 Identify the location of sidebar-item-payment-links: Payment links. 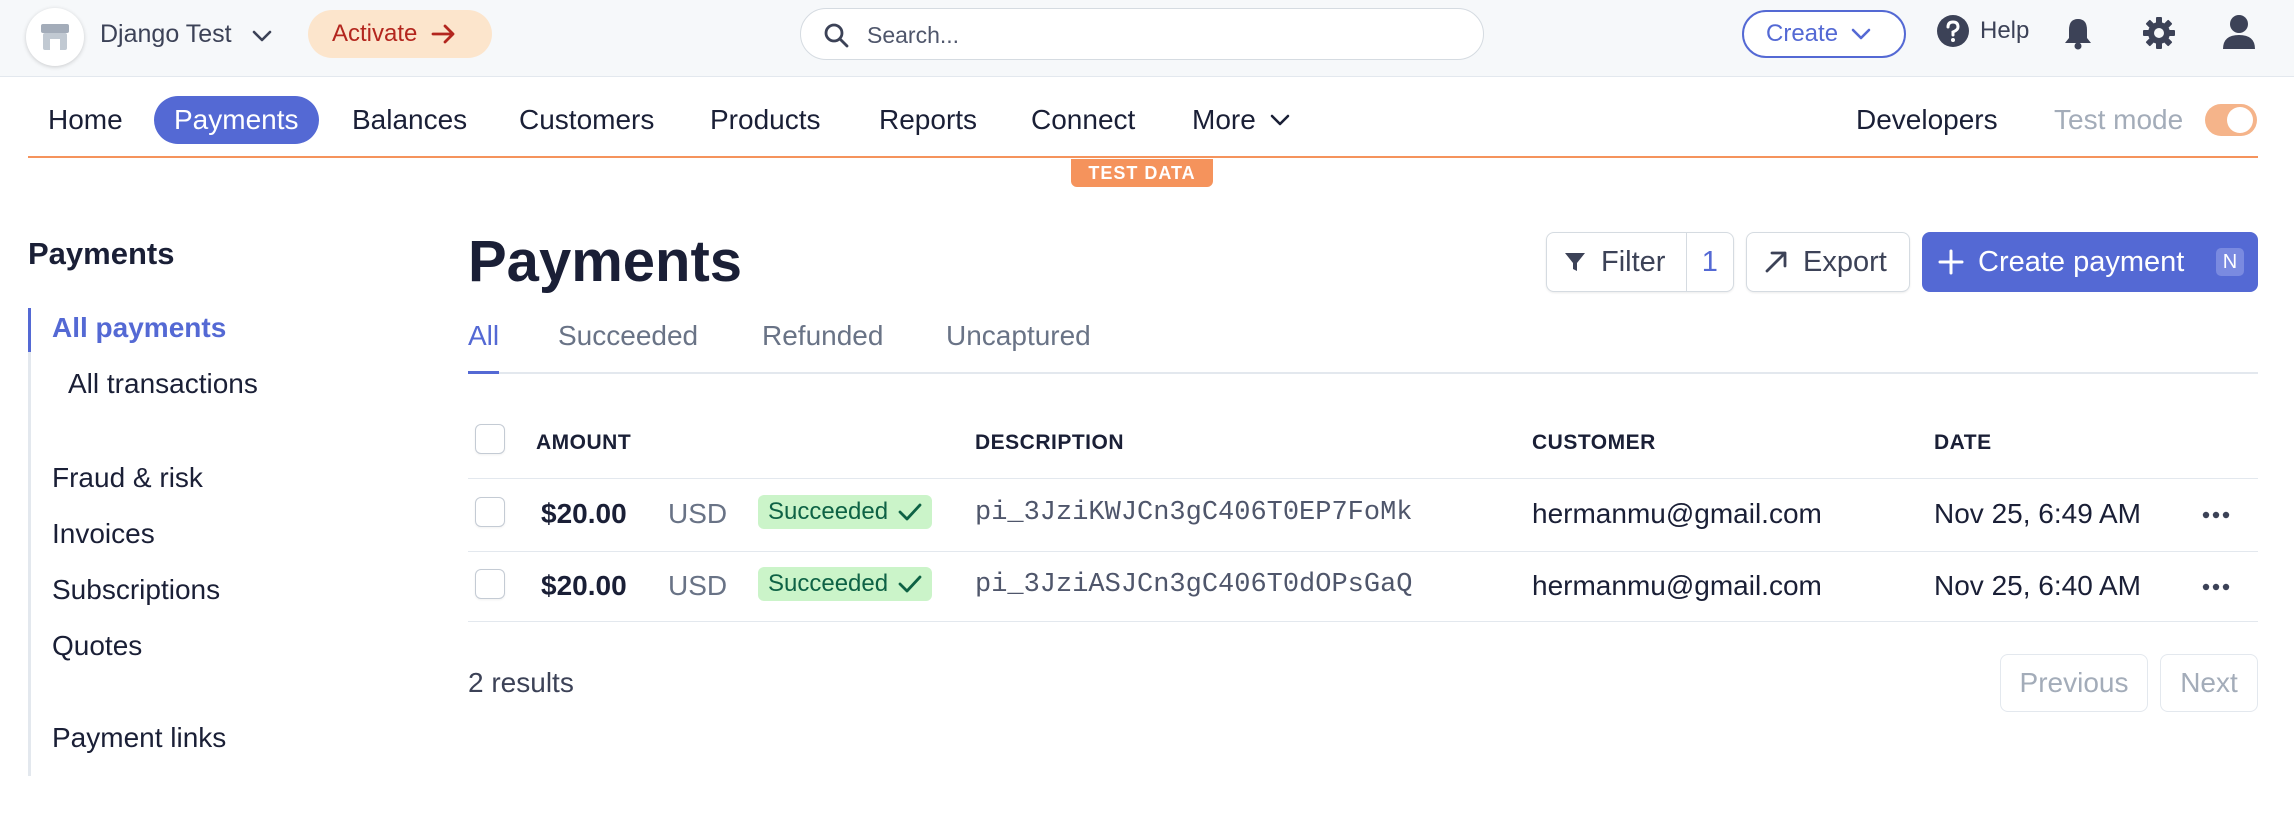
(139, 738).